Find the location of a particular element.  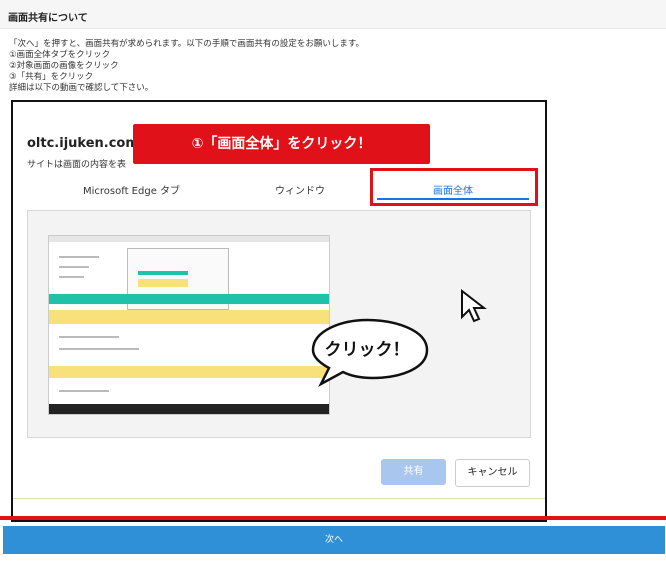

tab-highlight-box is located at coordinates (454, 187).